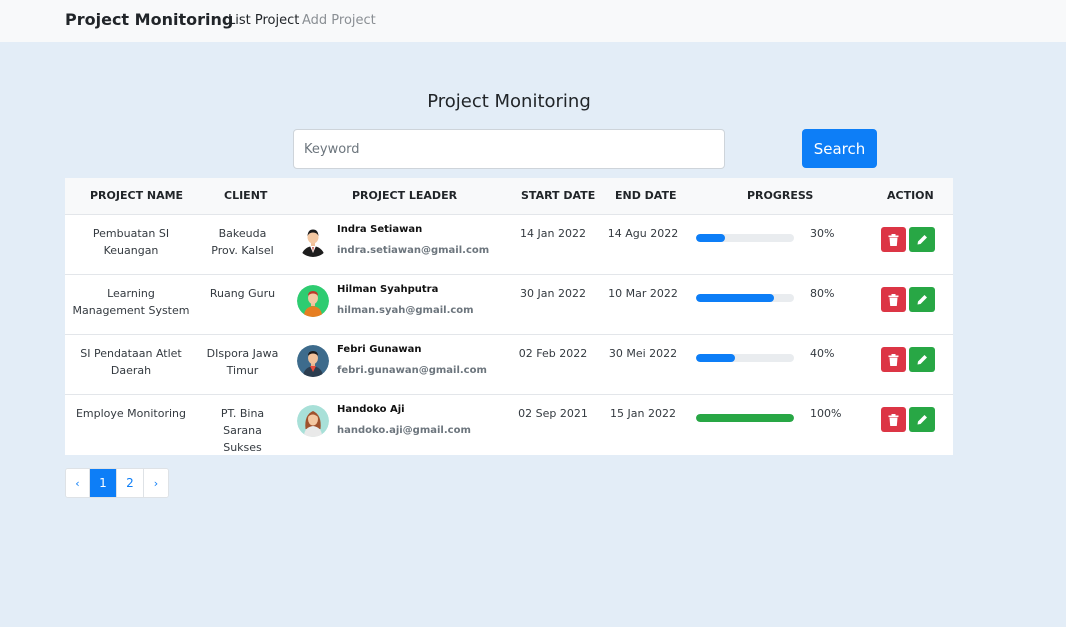 The image size is (1066, 627). I want to click on start-date: 30 Jan 2022, so click(553, 293).